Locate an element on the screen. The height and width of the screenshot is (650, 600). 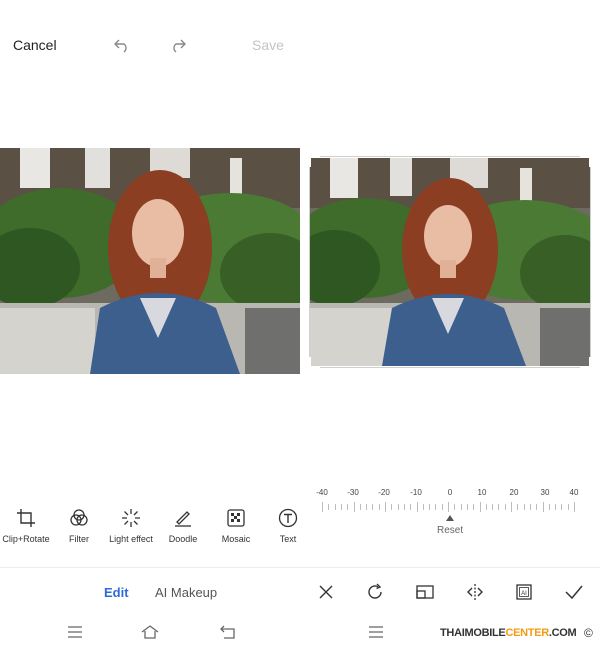
watermark: THAIMOBILECENTER.COM is located at coordinates (508, 633).